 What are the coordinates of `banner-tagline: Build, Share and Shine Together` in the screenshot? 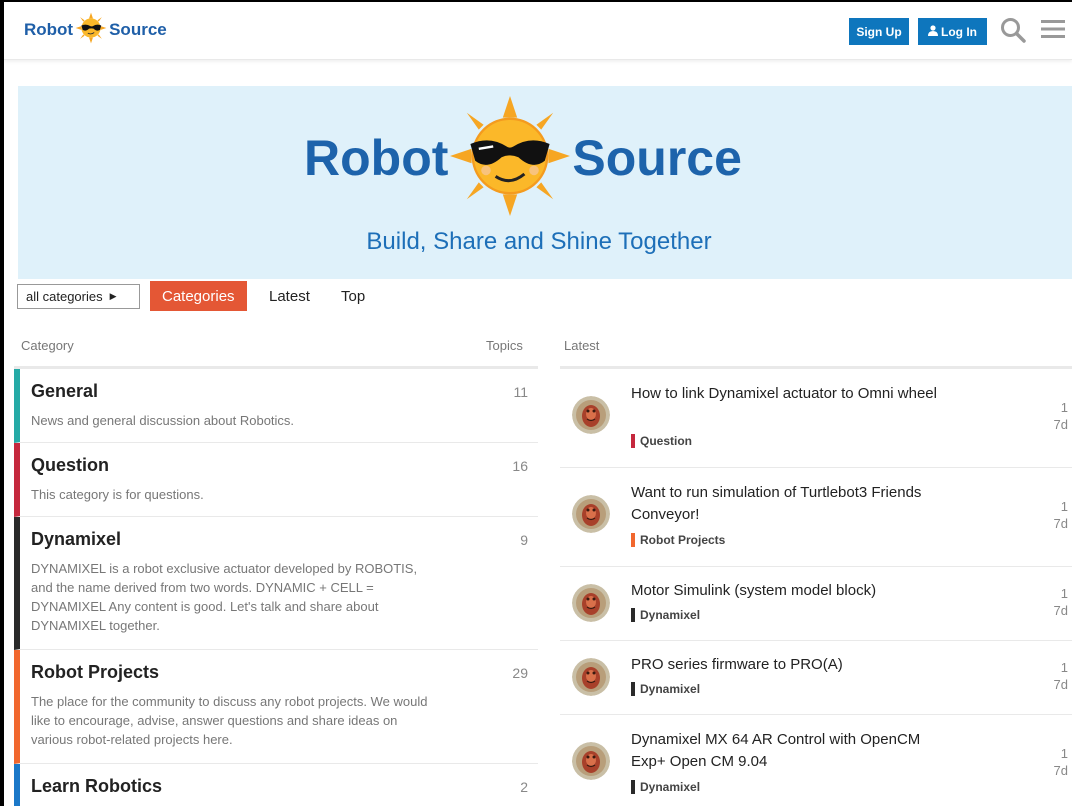 It's located at (539, 241).